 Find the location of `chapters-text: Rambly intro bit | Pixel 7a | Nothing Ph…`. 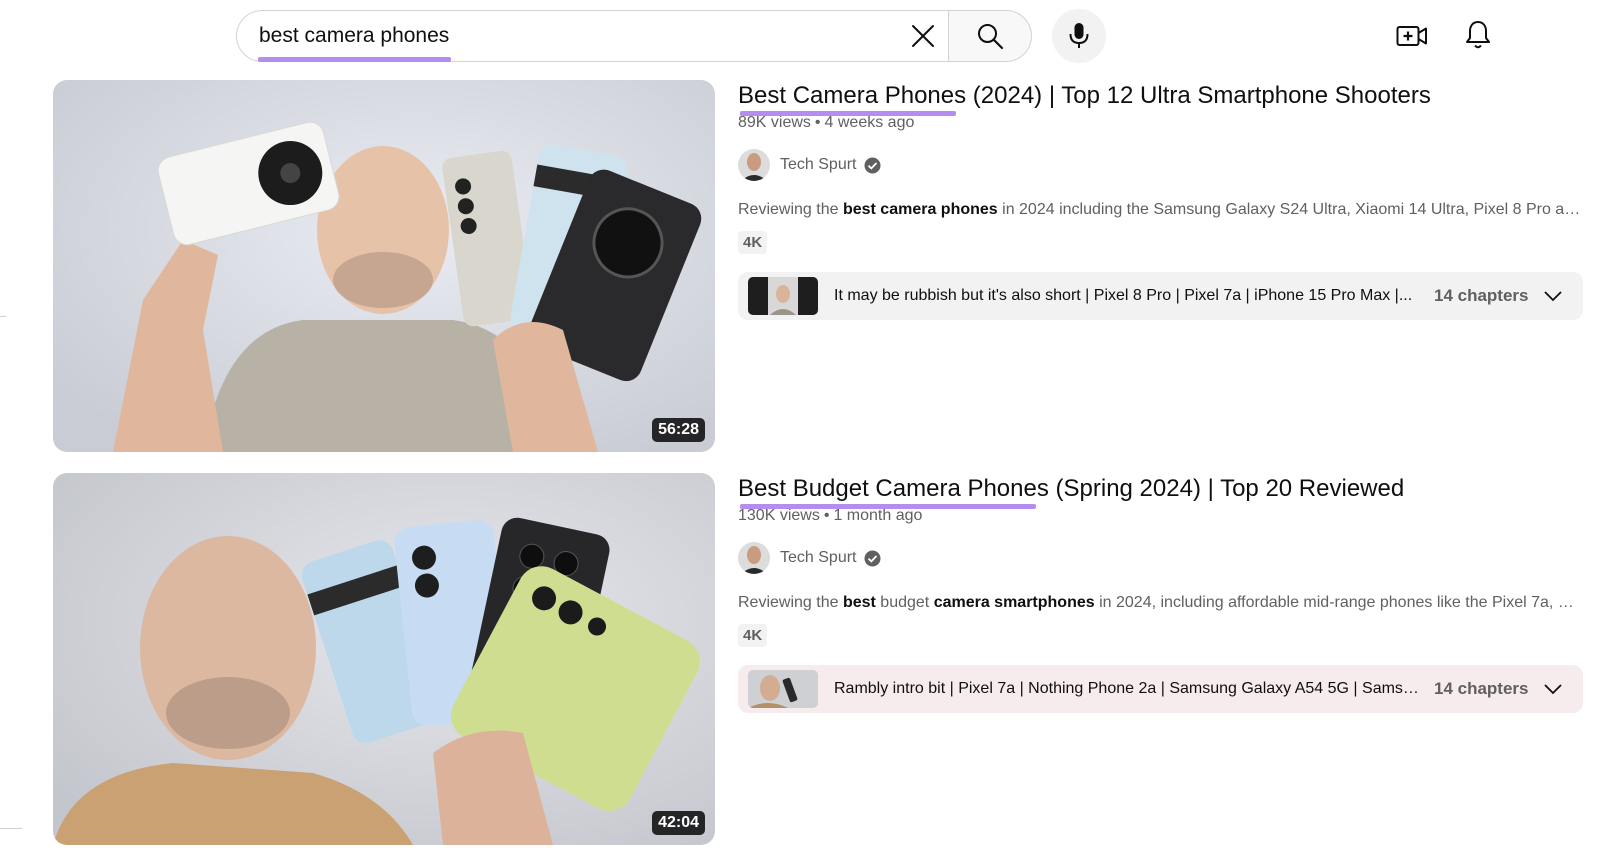

chapters-text: Rambly intro bit | Pixel 7a | Nothing Ph… is located at coordinates (1129, 688).